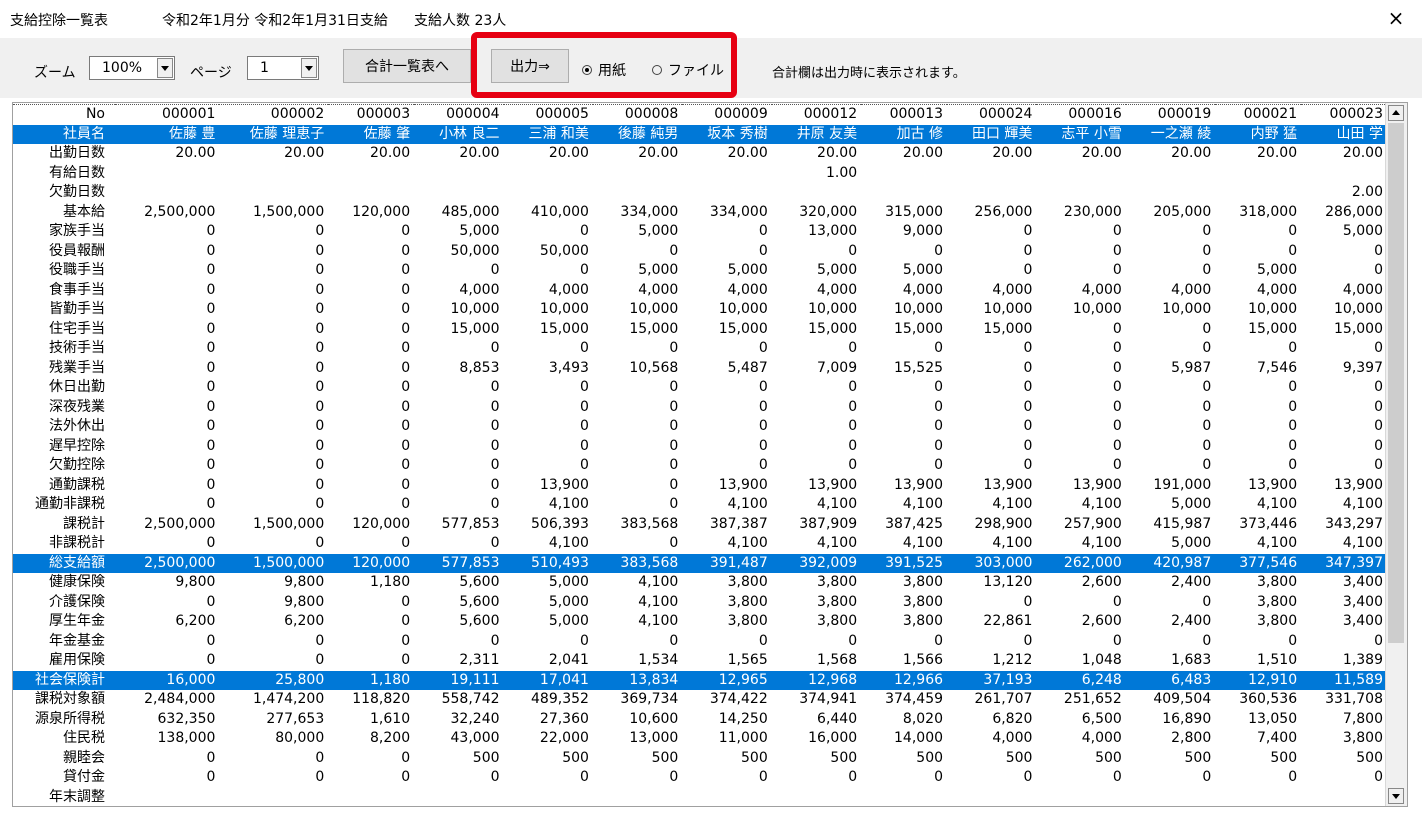 This screenshot has height=834, width=1422. What do you see at coordinates (816, 680) in the screenshot?
I see `table-cell: 12,968` at bounding box center [816, 680].